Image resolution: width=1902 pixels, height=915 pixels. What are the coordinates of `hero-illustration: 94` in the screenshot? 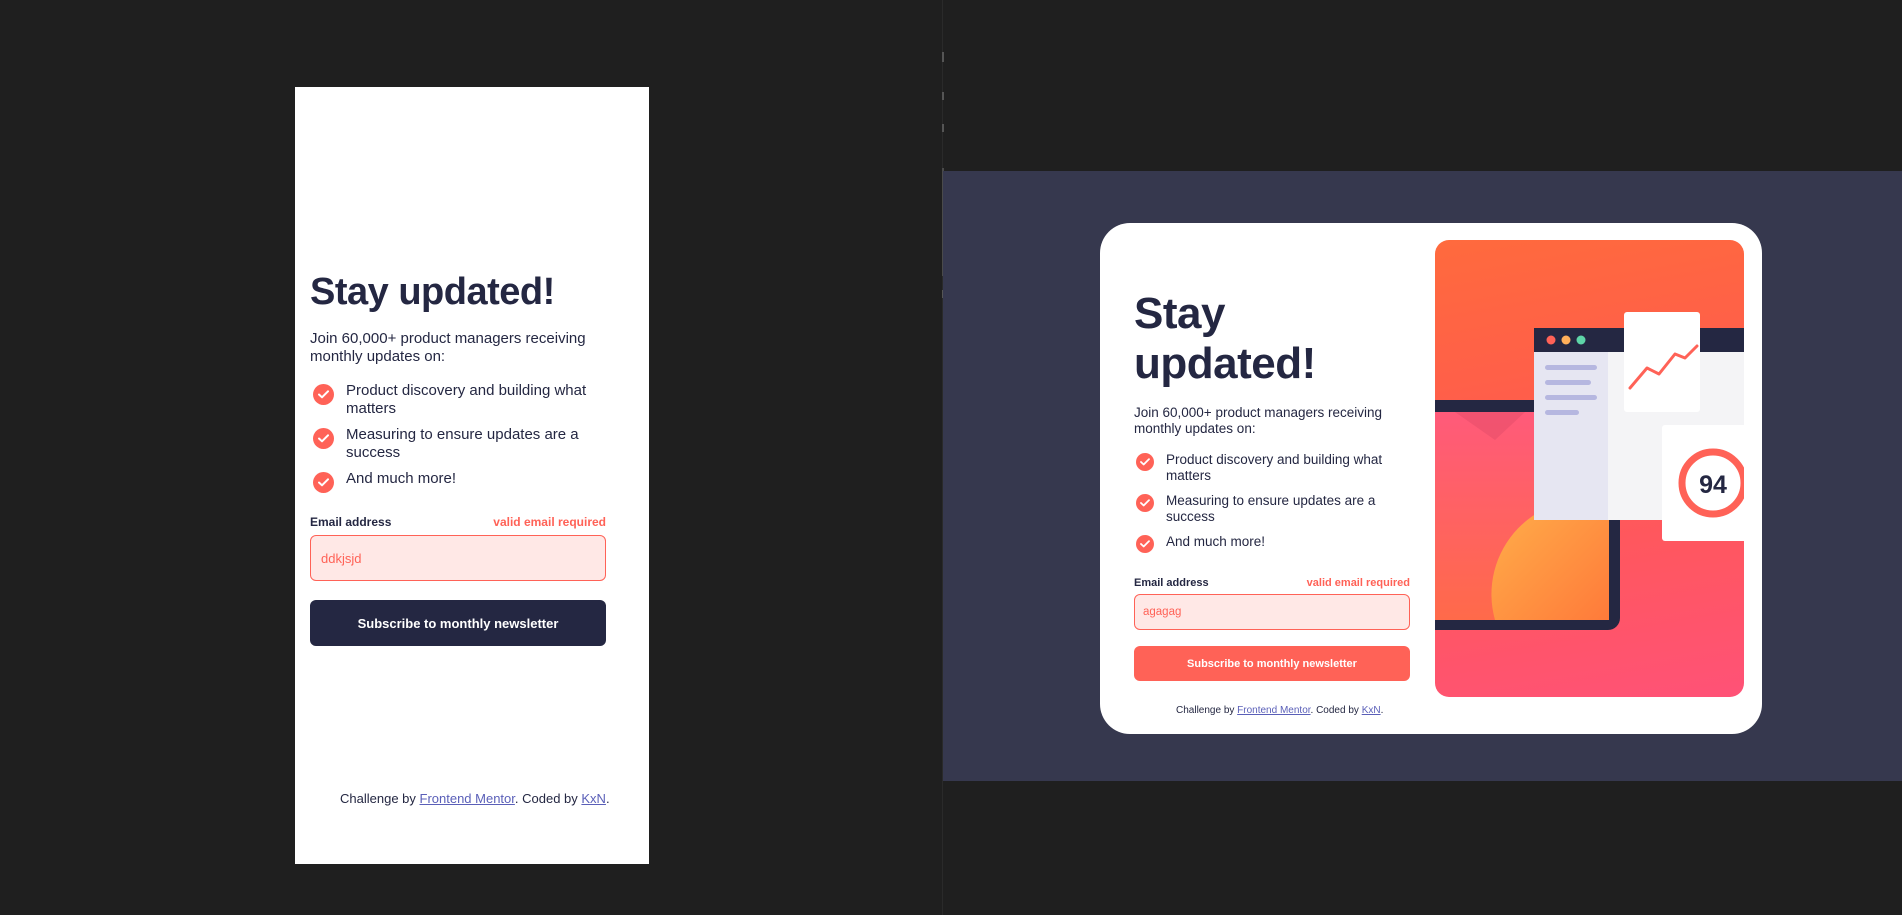 It's located at (1589, 468).